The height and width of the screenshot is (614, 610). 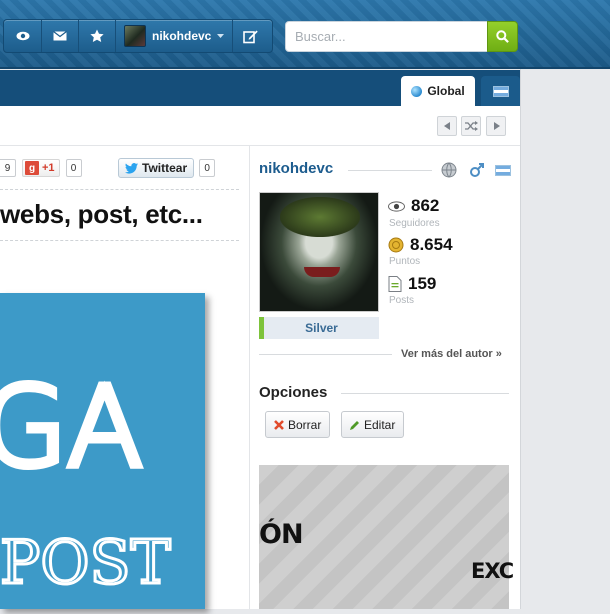 I want to click on posts-value: 159, so click(x=422, y=283).